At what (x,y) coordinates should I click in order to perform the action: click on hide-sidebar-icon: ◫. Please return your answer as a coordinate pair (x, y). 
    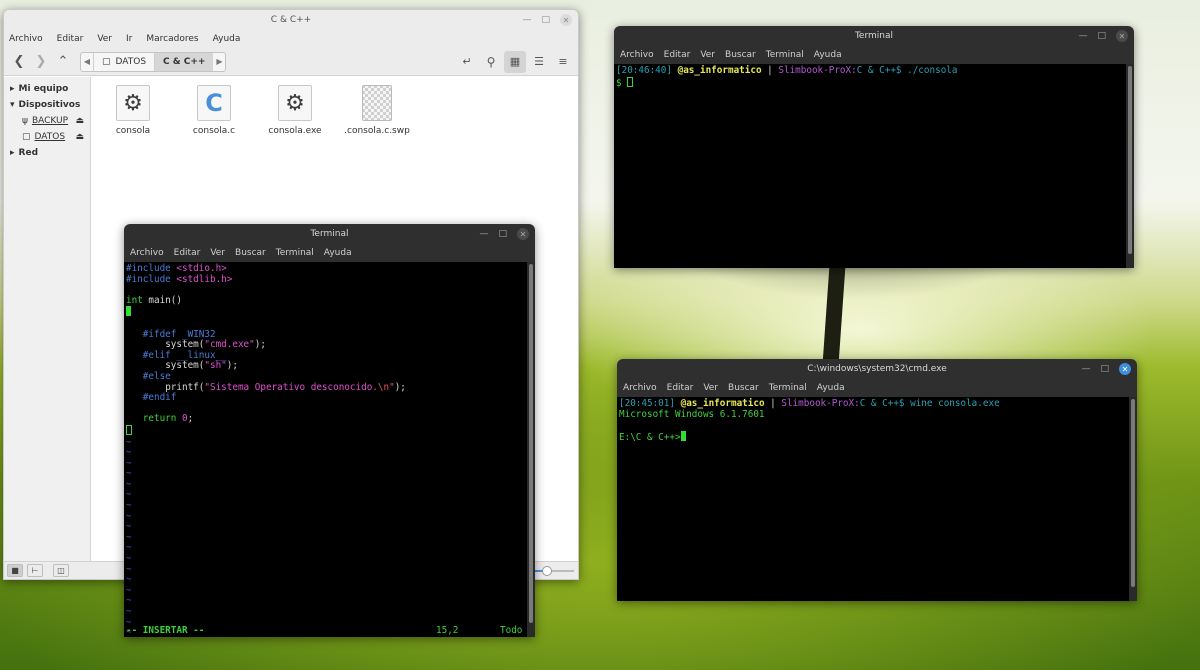
    Looking at the image, I should click on (61, 570).